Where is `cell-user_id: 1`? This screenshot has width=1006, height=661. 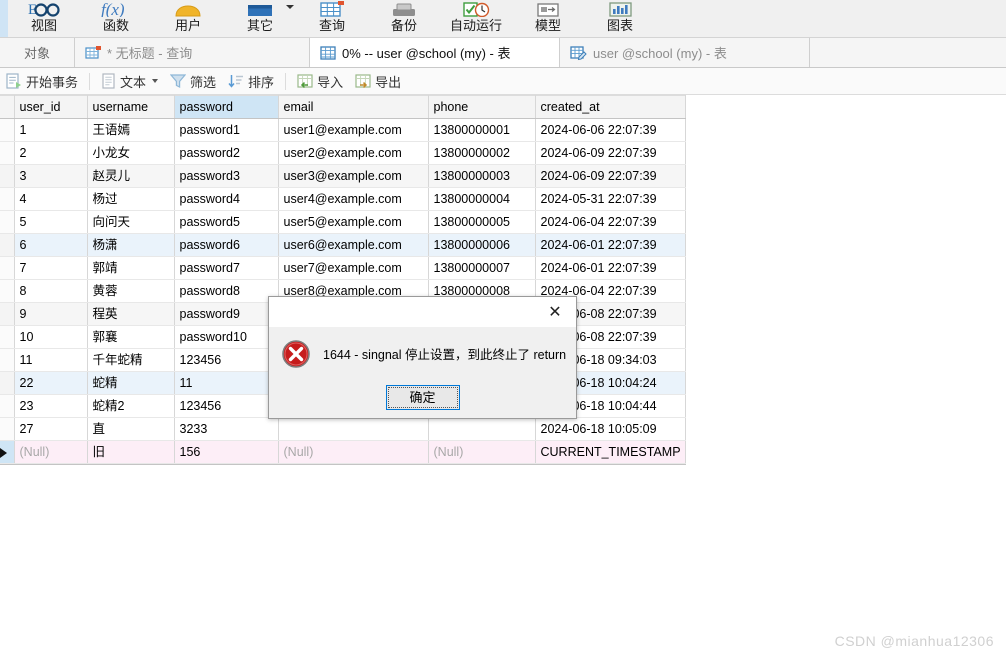
cell-user_id: 1 is located at coordinates (51, 130).